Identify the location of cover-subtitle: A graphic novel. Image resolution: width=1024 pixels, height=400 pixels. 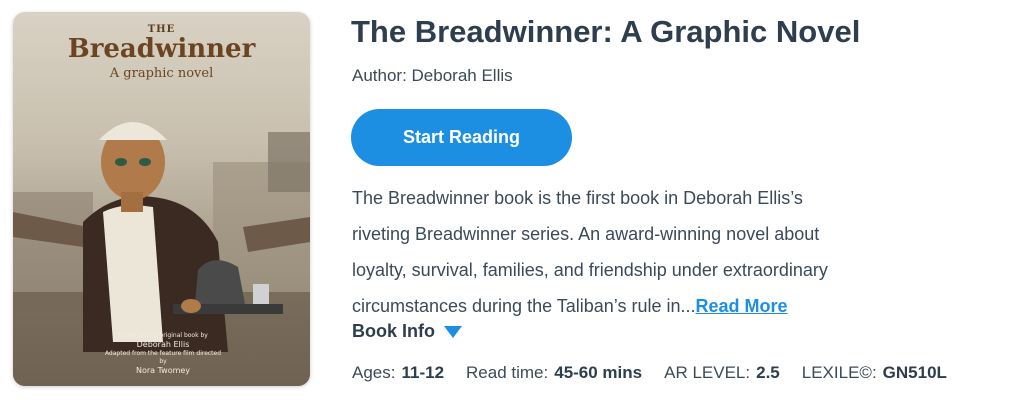
(161, 73).